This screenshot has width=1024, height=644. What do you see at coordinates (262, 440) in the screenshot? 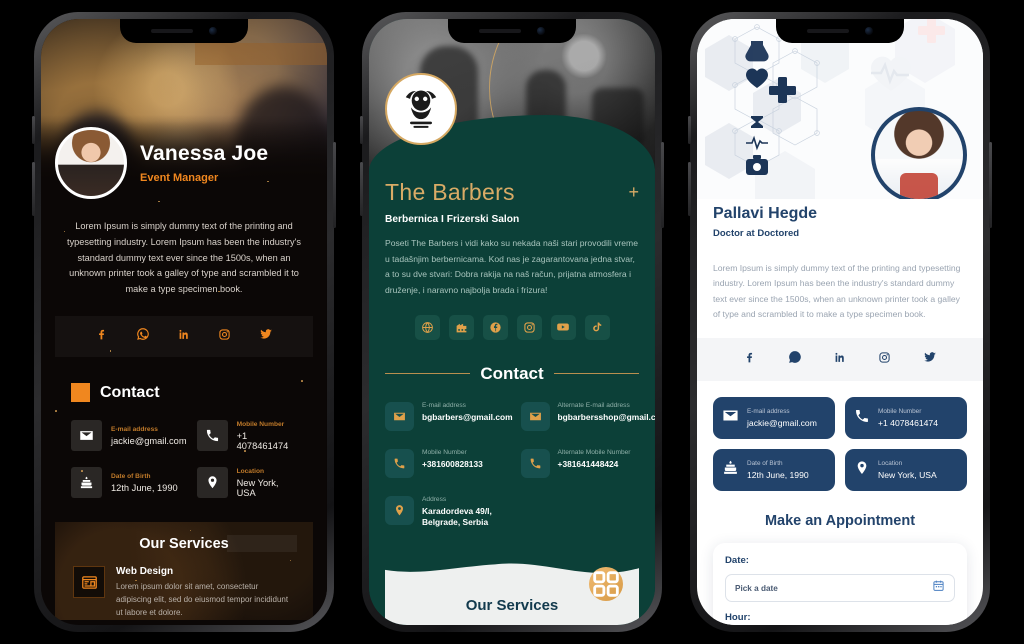
I see `contact-value: +1 4078461474` at bounding box center [262, 440].